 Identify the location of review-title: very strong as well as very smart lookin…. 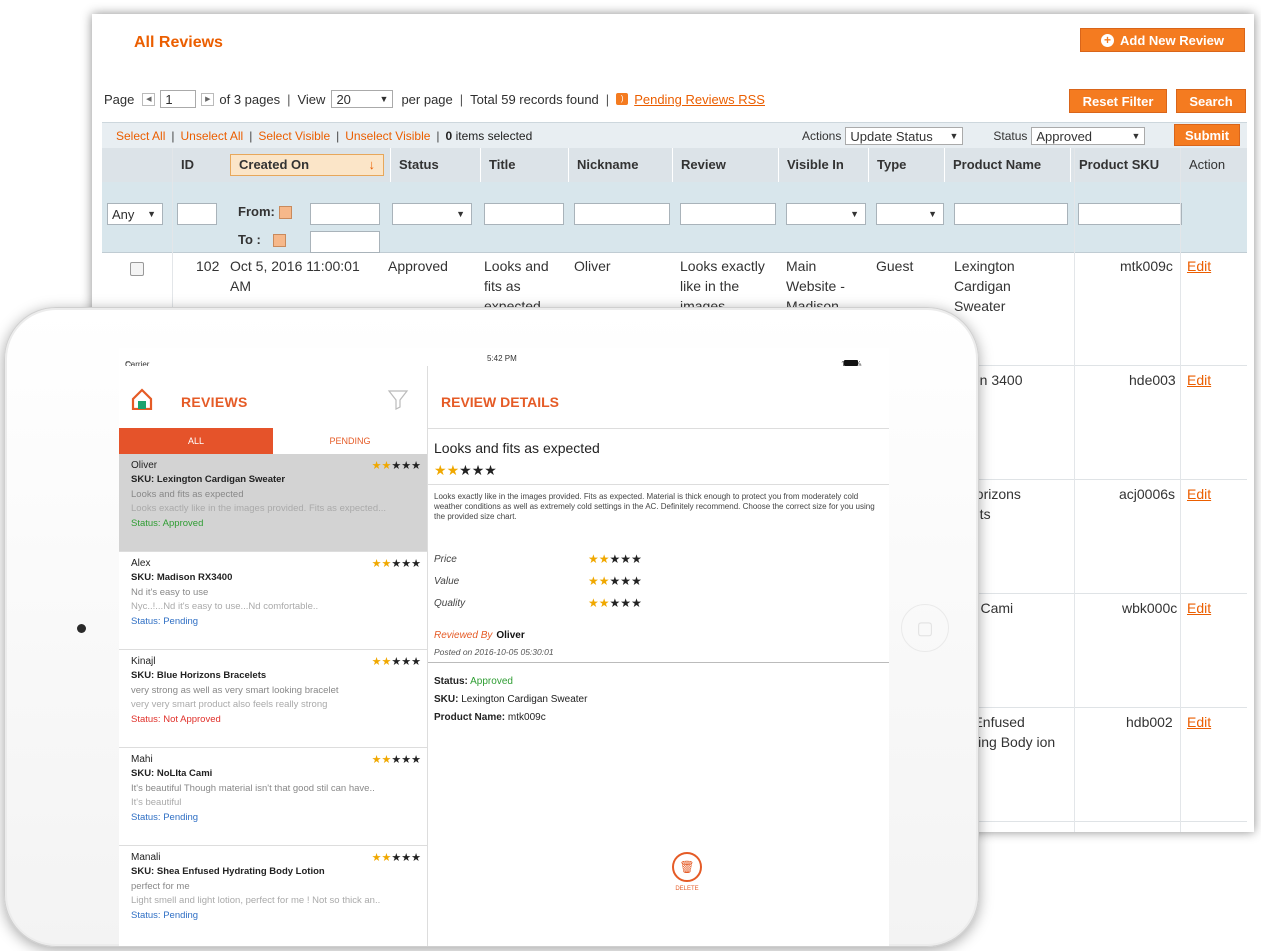
(235, 690).